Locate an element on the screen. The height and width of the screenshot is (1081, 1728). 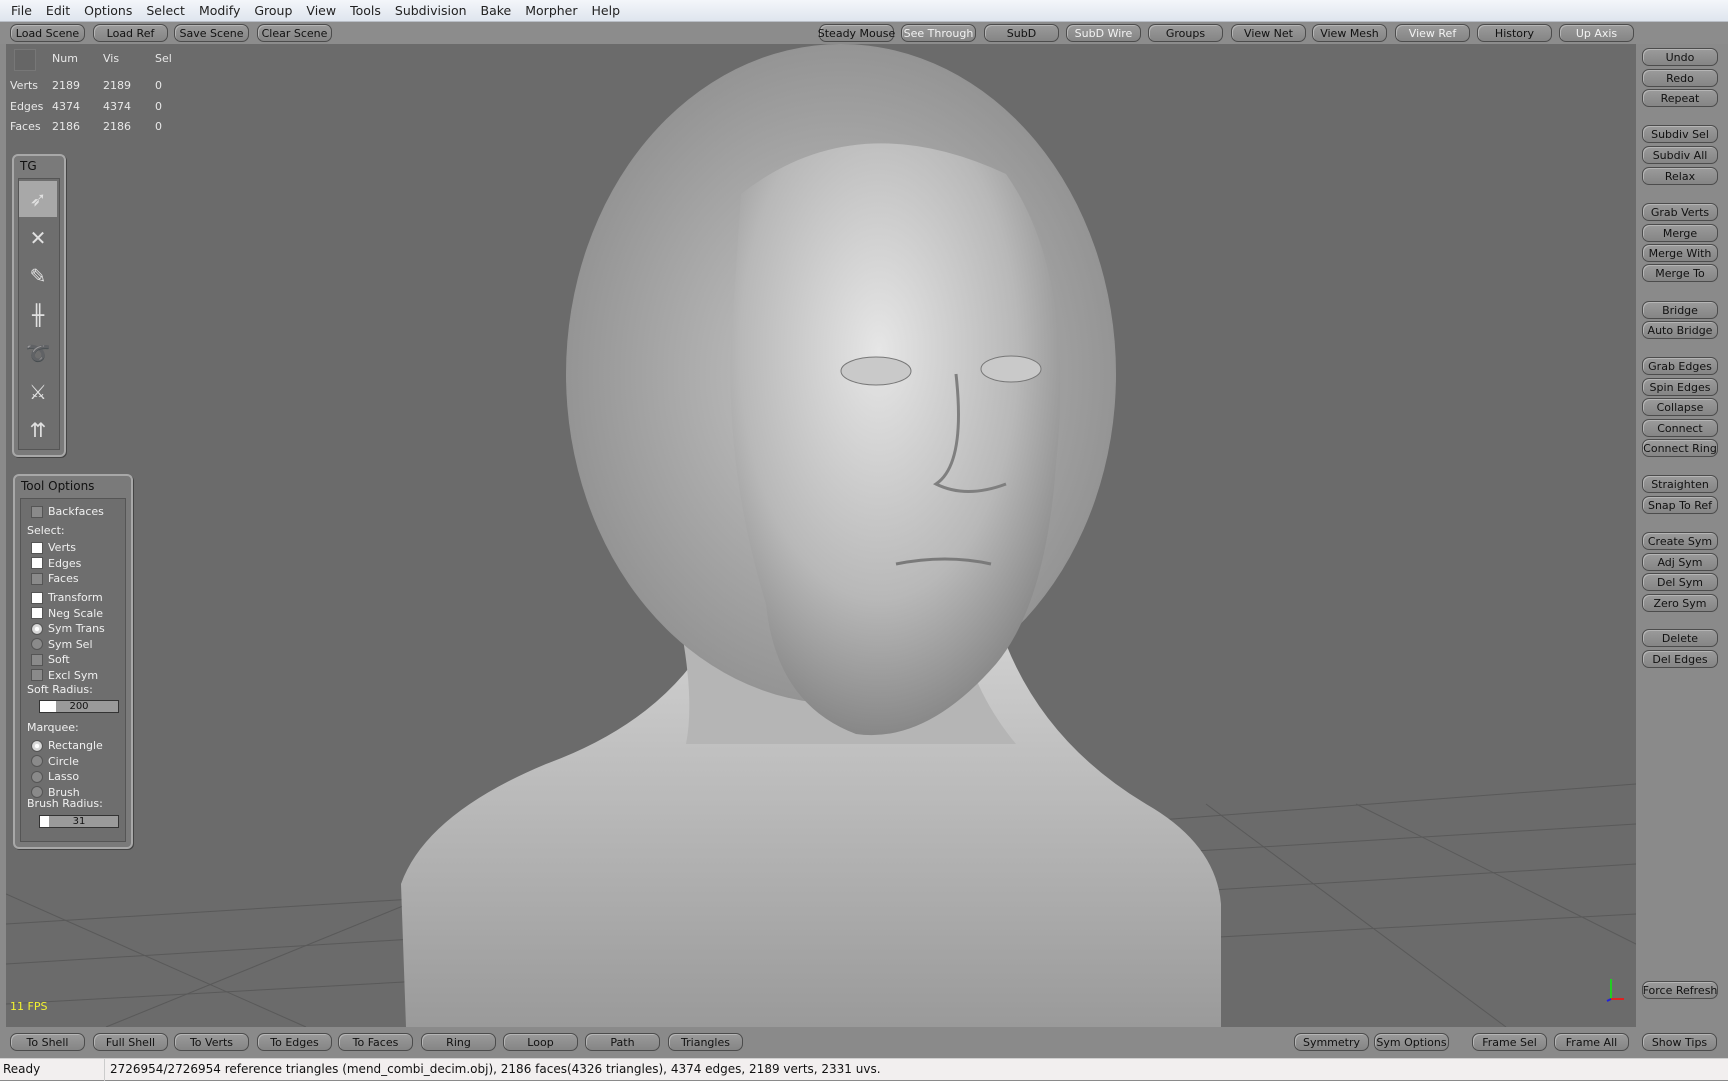
neg-scale-checkbox-checkbox is located at coordinates (37, 613).